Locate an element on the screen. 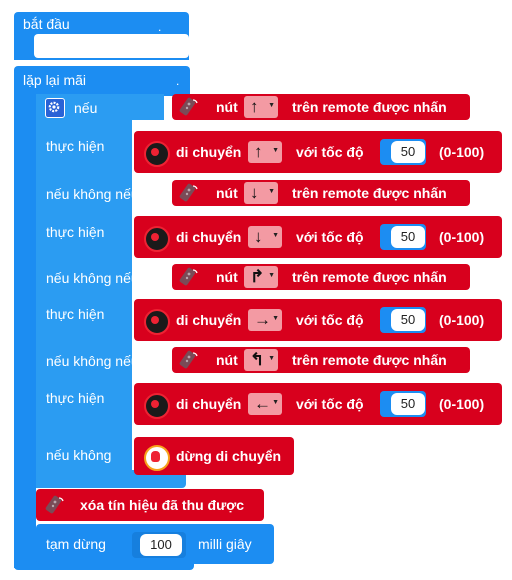 The width and height of the screenshot is (512, 580). turn-right-icon: ↱ is located at coordinates (257, 276).